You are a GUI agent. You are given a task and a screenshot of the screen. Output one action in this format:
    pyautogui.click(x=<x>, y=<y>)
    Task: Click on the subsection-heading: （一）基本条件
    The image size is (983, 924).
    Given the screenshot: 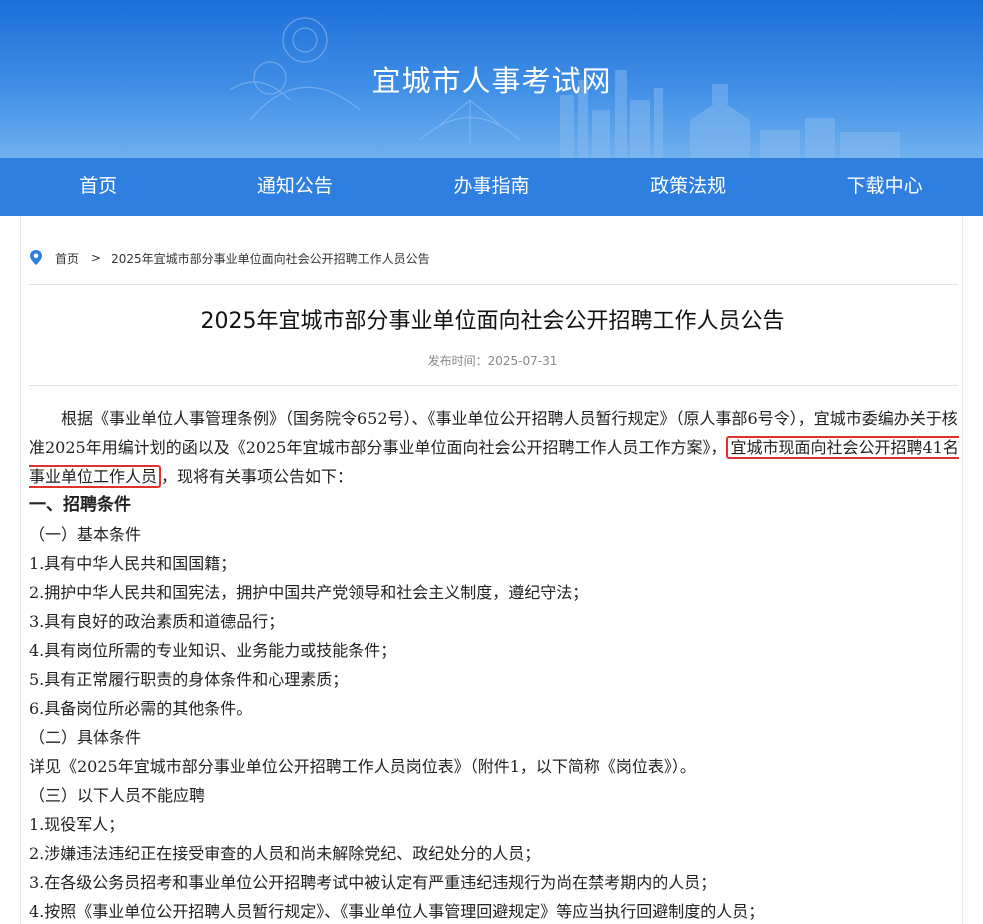 What is the action you would take?
    pyautogui.click(x=85, y=534)
    